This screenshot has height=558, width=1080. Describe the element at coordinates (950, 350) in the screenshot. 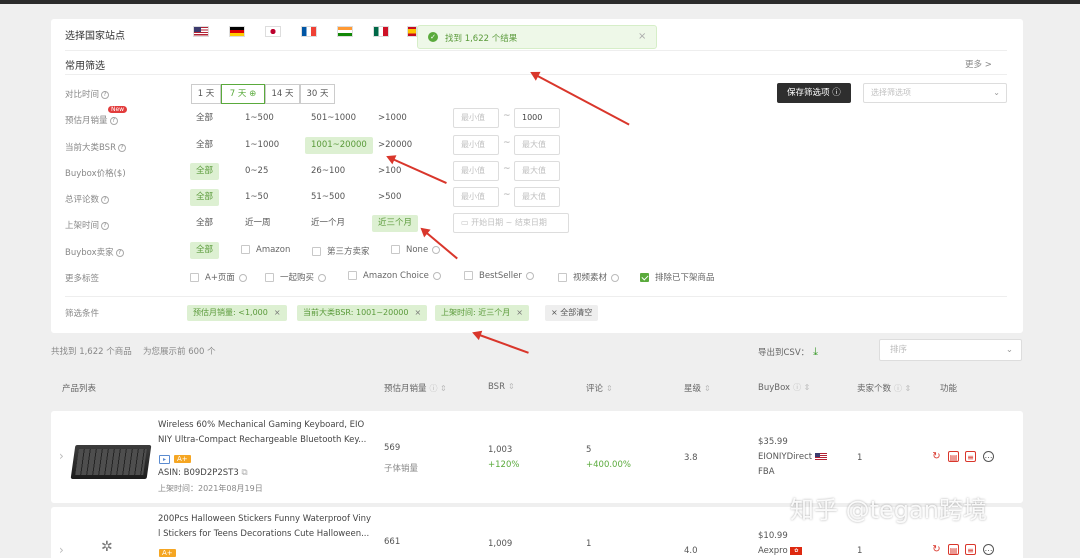

I see `sort-select: 排序 ⌄` at that location.